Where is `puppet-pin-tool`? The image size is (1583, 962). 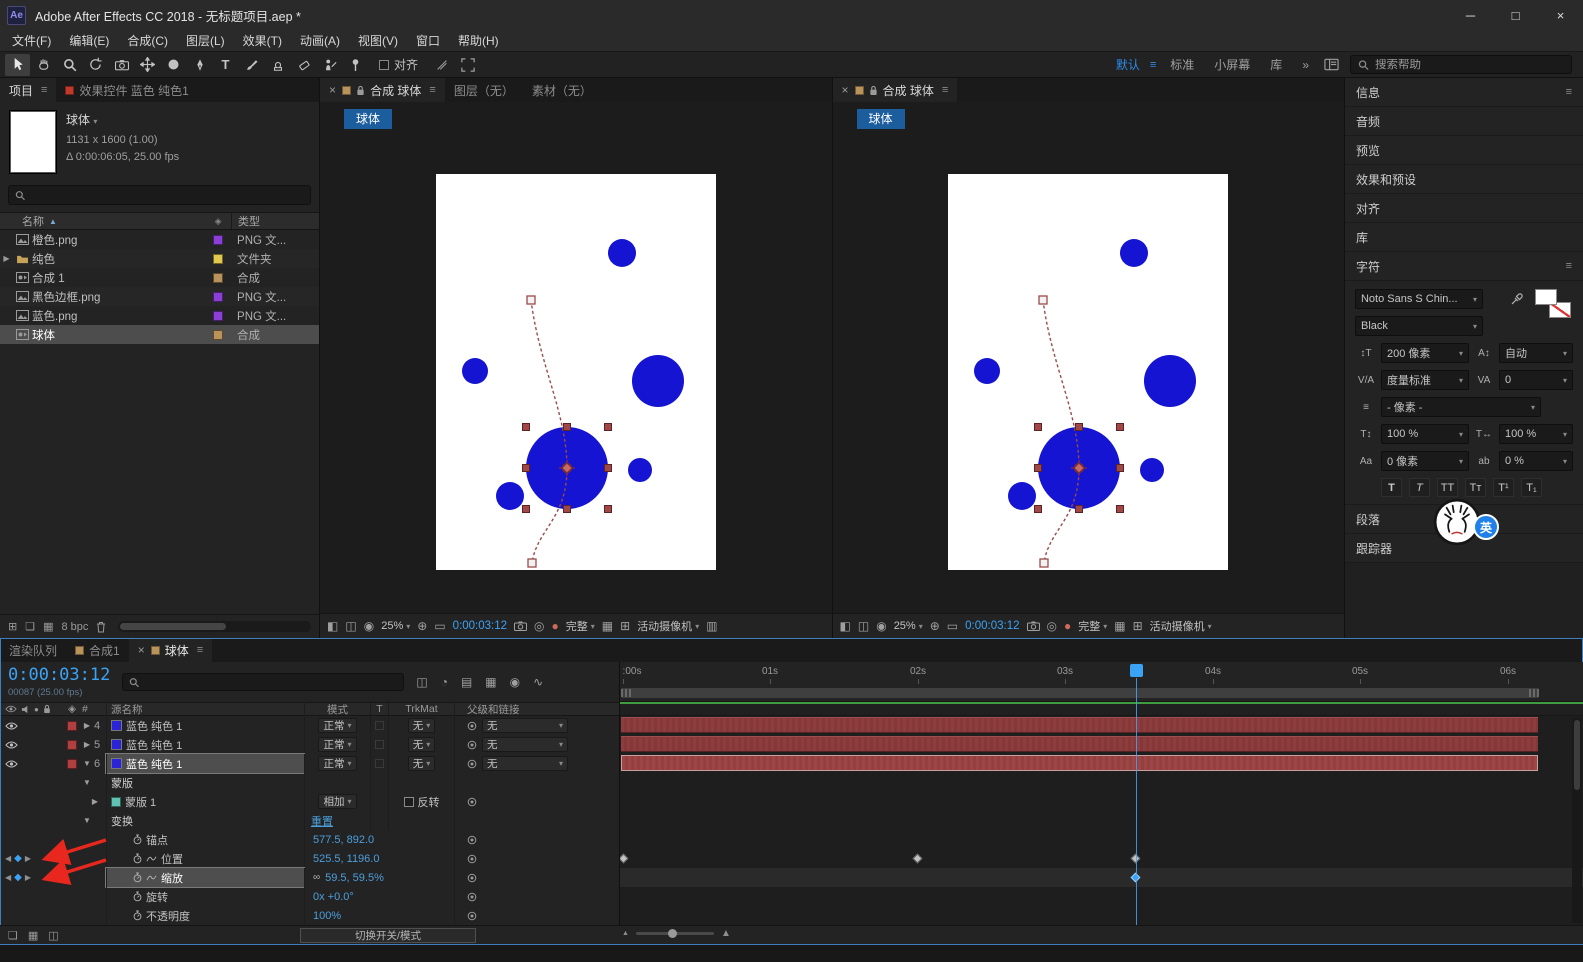 puppet-pin-tool is located at coordinates (355, 65).